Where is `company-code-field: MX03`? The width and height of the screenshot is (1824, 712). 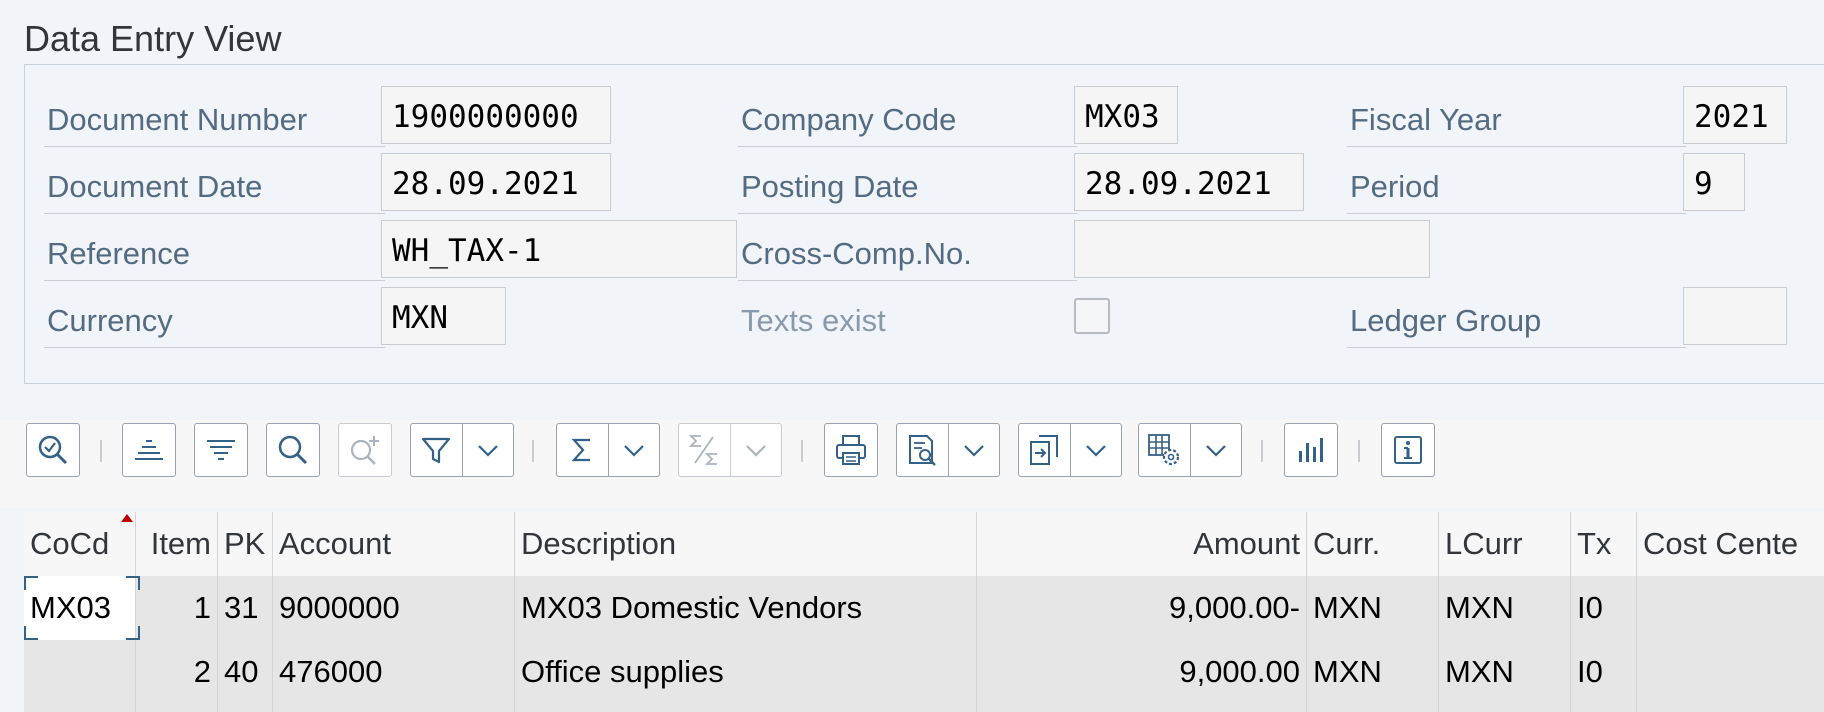
company-code-field: MX03 is located at coordinates (1126, 115).